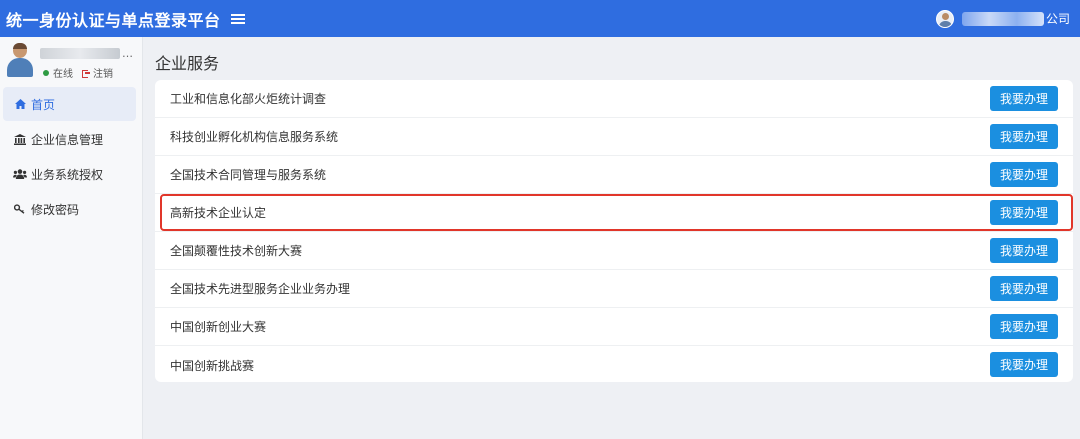 The image size is (1080, 439). I want to click on logout-icon, so click(86, 73).